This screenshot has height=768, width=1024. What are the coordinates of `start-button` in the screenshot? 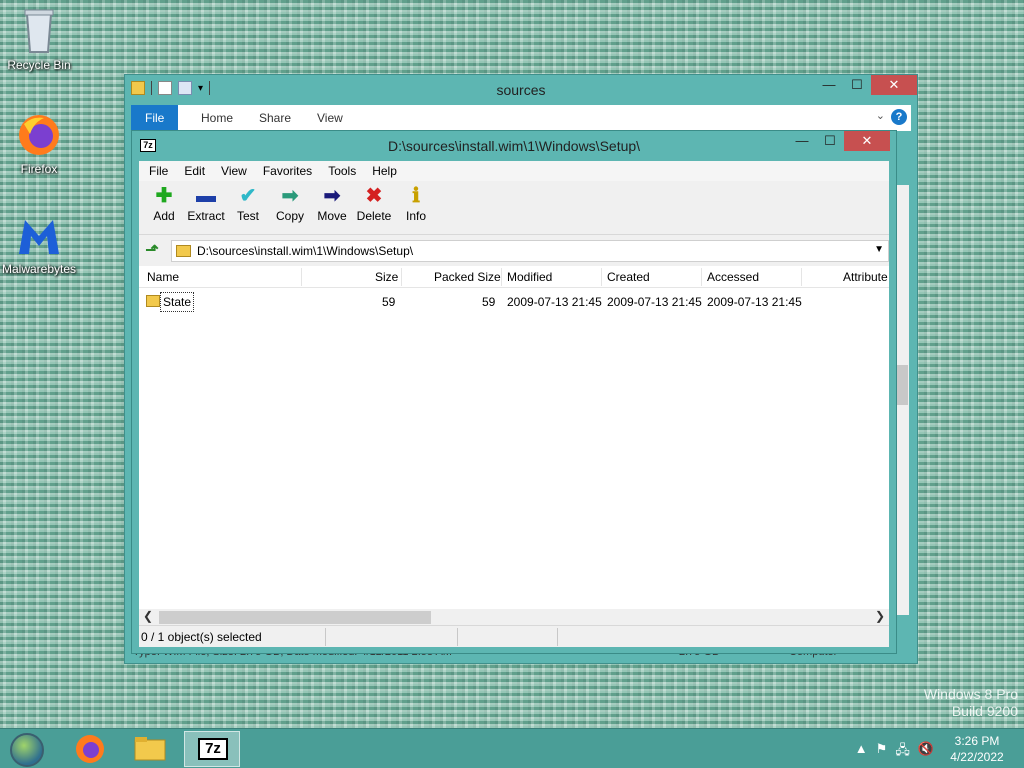 It's located at (27, 750).